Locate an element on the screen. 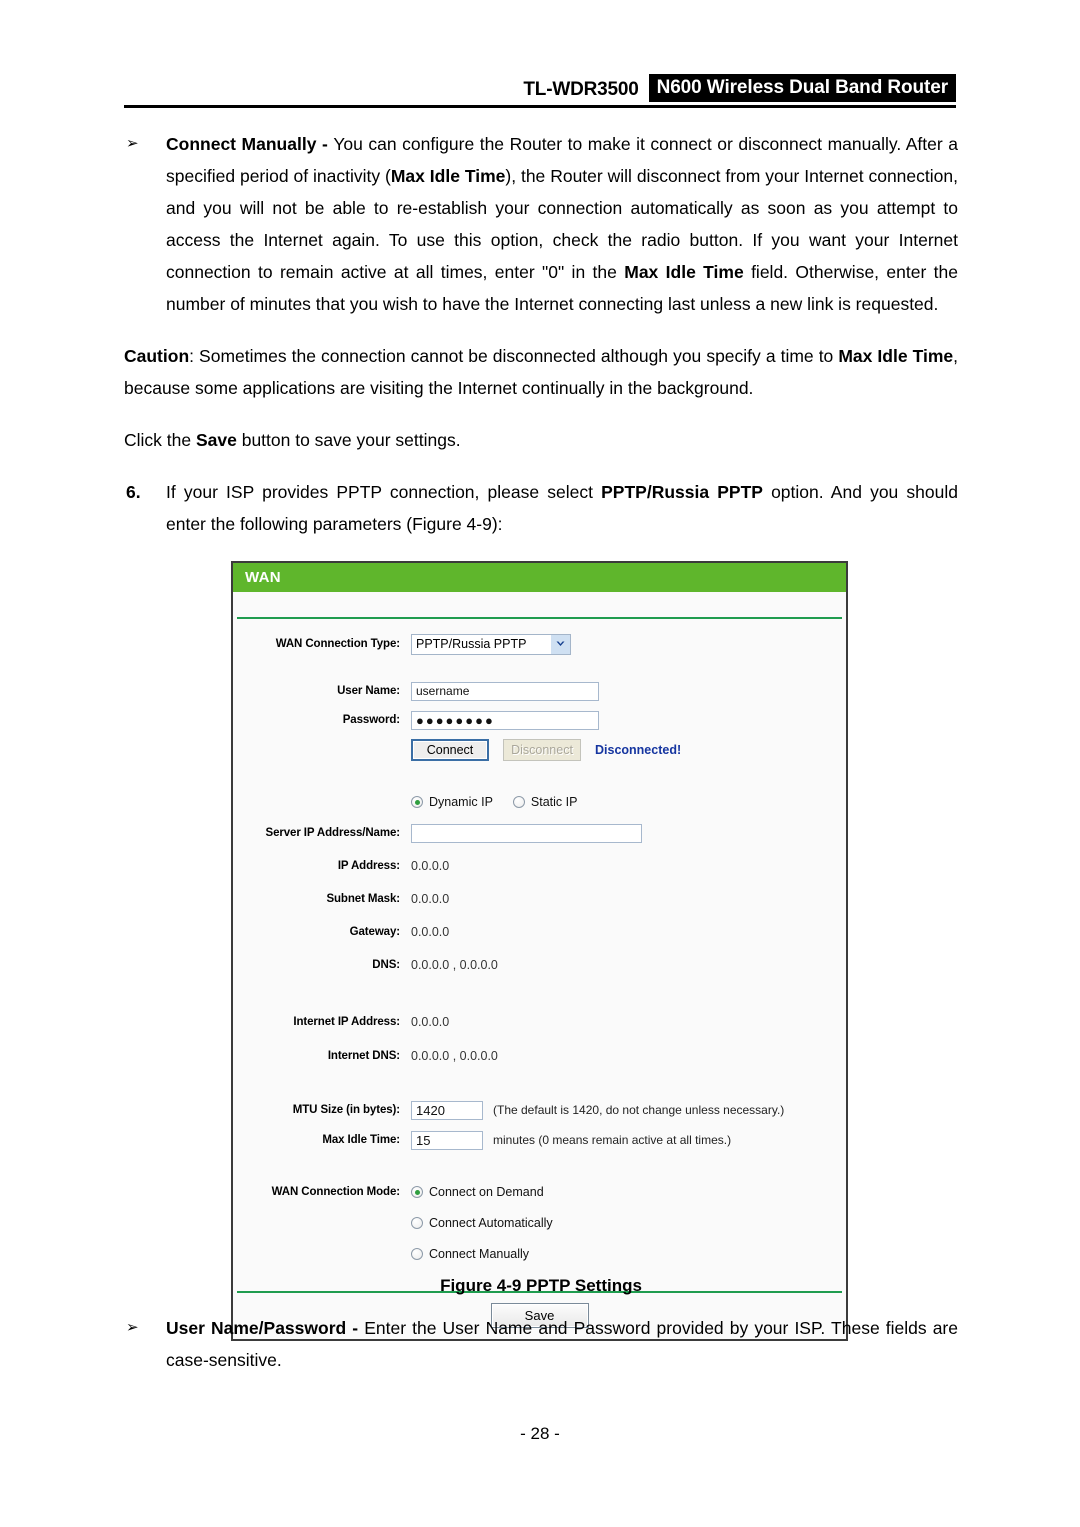 This screenshot has width=1080, height=1527. radio-static-ip-icon is located at coordinates (518, 802).